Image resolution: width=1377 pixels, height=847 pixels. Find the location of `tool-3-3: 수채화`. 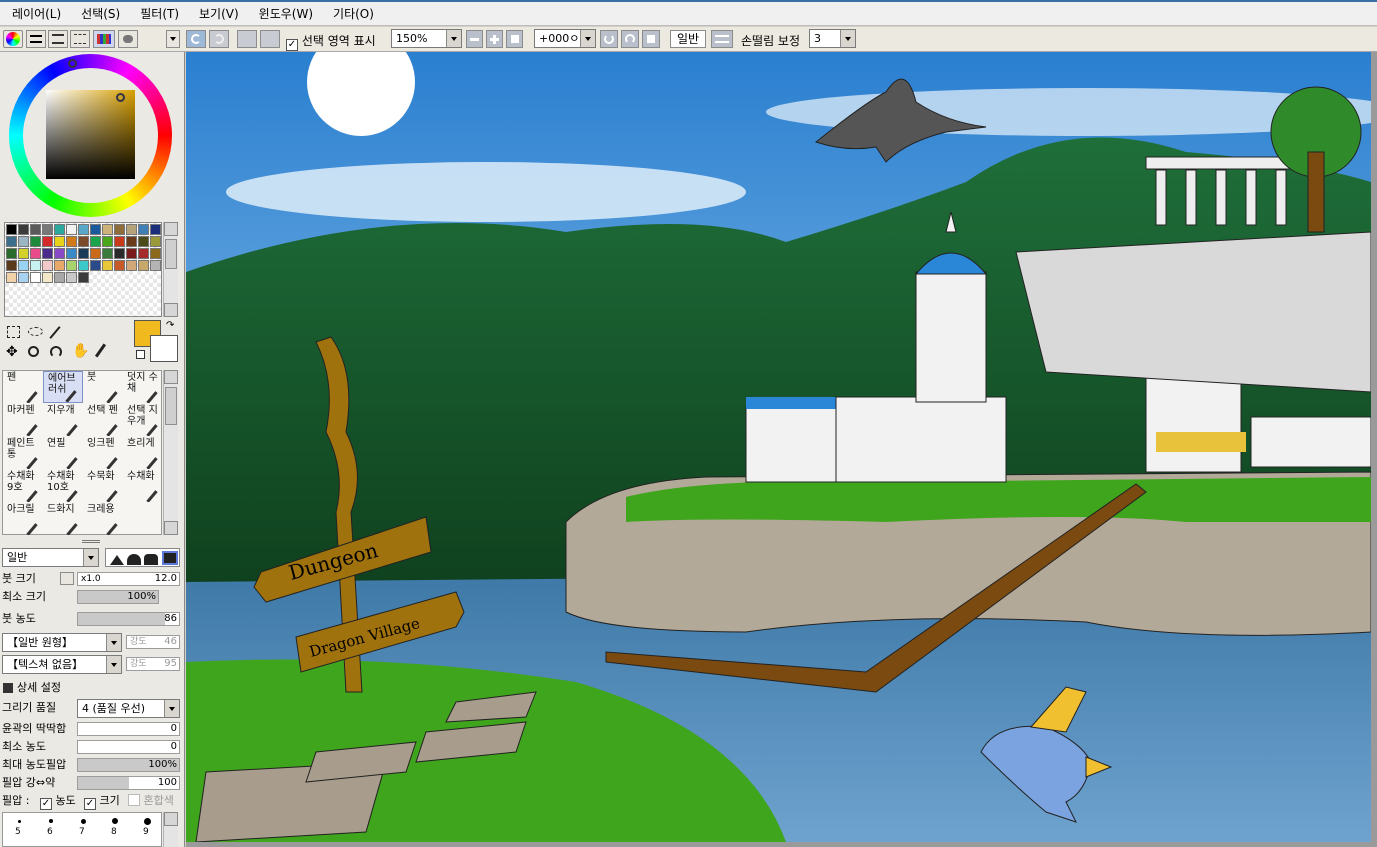

tool-3-3: 수채화 is located at coordinates (143, 486).